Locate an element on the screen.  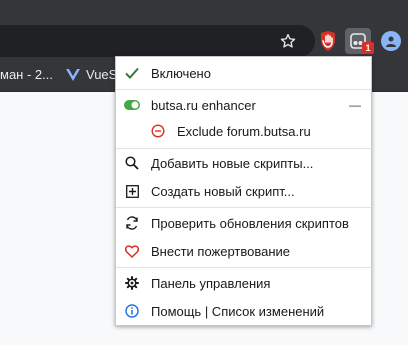
menu-item-donate: Внести пожертвование is located at coordinates (243, 251).